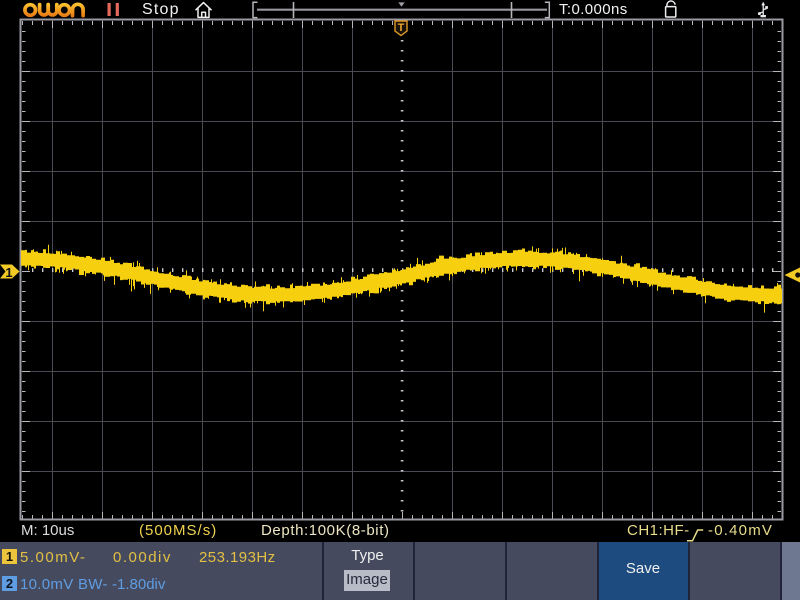  Describe the element at coordinates (401, 28) in the screenshot. I see `svg-text: T` at that location.